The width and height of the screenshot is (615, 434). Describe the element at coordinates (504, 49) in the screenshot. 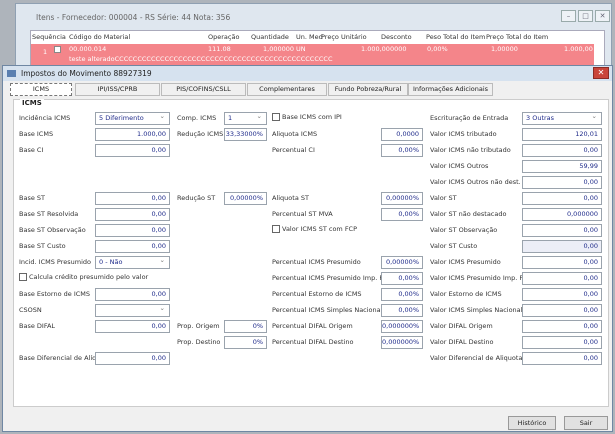

I see `cell-peso: 1,00000` at that location.